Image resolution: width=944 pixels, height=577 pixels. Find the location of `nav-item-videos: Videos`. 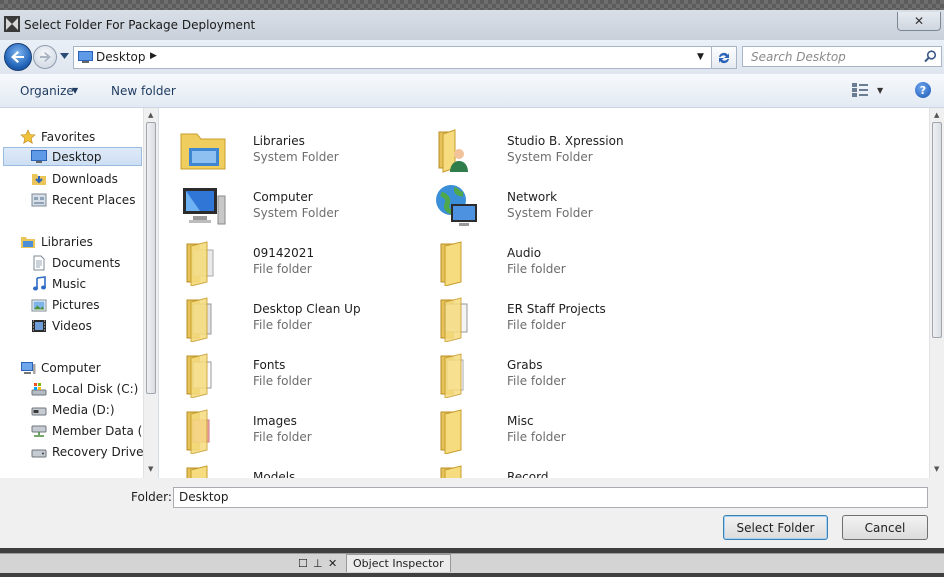

nav-item-videos: Videos is located at coordinates (61, 325).